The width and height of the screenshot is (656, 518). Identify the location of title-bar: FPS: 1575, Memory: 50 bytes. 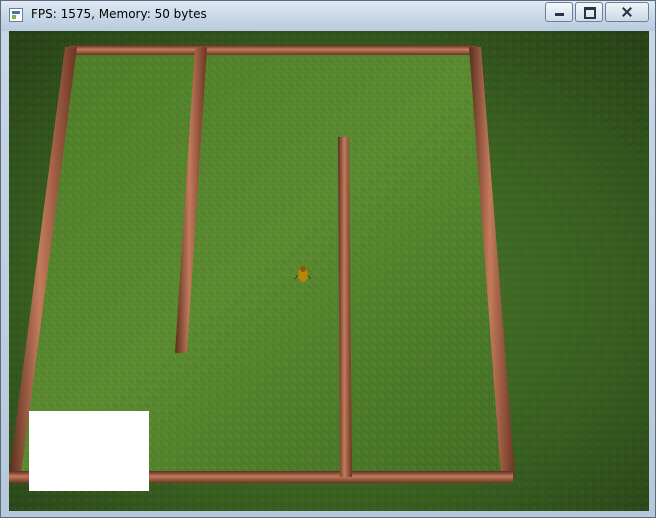
(328, 16).